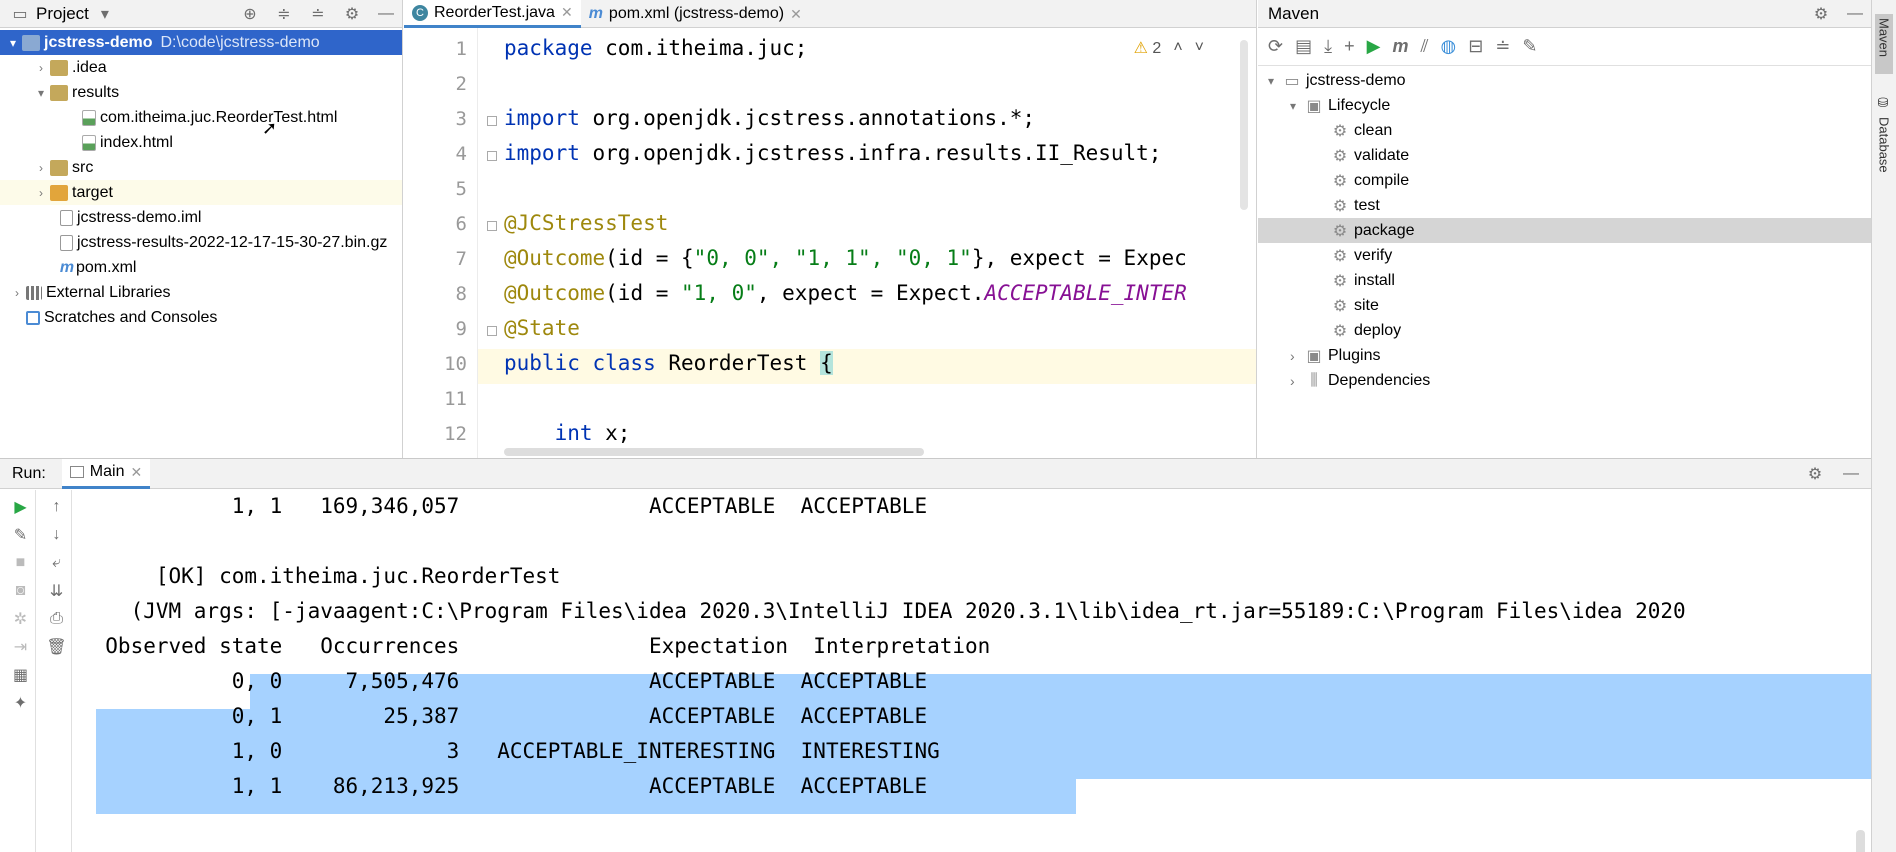  Describe the element at coordinates (62, 14) in the screenshot. I see `project-view-selector: ▭ Project ▾` at that location.